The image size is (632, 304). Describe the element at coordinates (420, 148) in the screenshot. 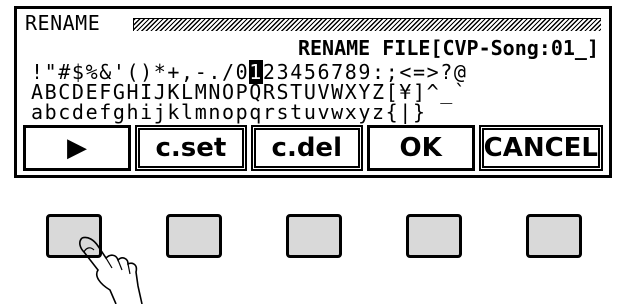

I see `softkey-ok: OK` at that location.